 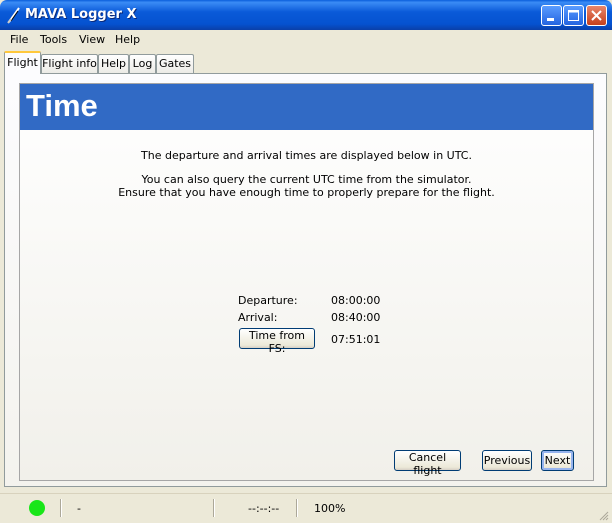 I want to click on menu-tools: Tools, so click(x=53, y=39).